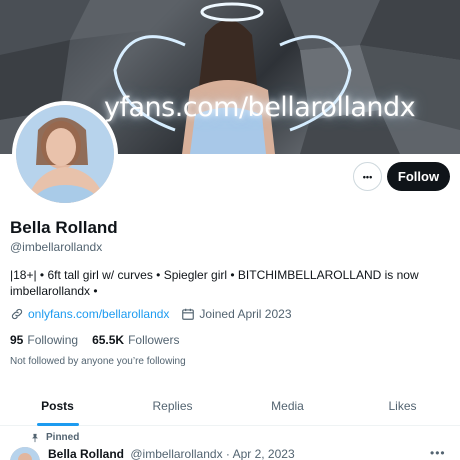  What do you see at coordinates (260, 107) in the screenshot?
I see `banner-watermark: yfans.com/bellarollandx` at bounding box center [260, 107].